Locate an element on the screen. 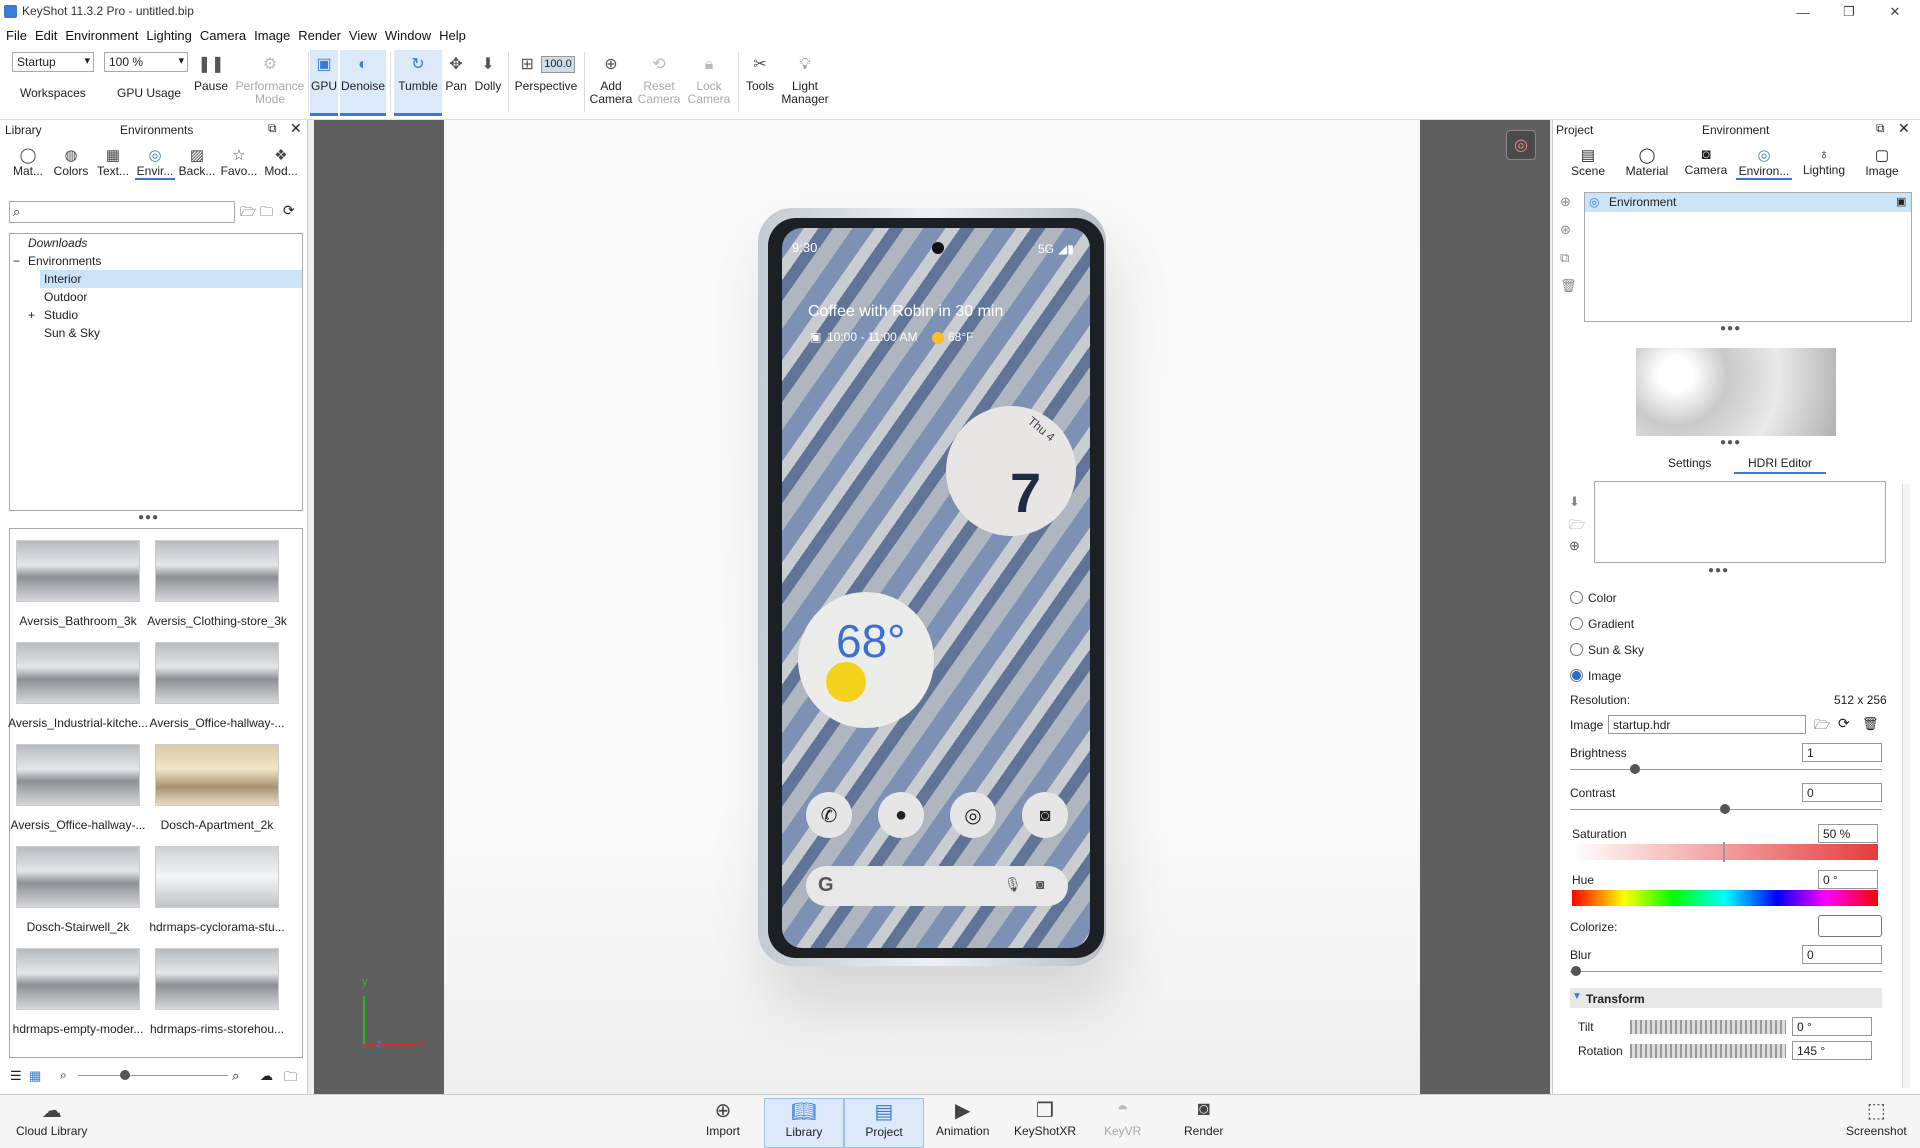  library-search-input: ⌕ is located at coordinates (122, 212).